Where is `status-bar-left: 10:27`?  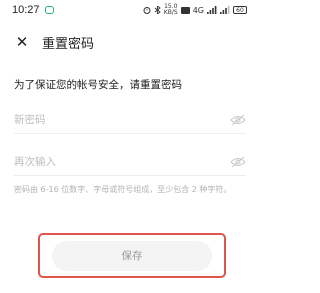 status-bar-left: 10:27 is located at coordinates (33, 10).